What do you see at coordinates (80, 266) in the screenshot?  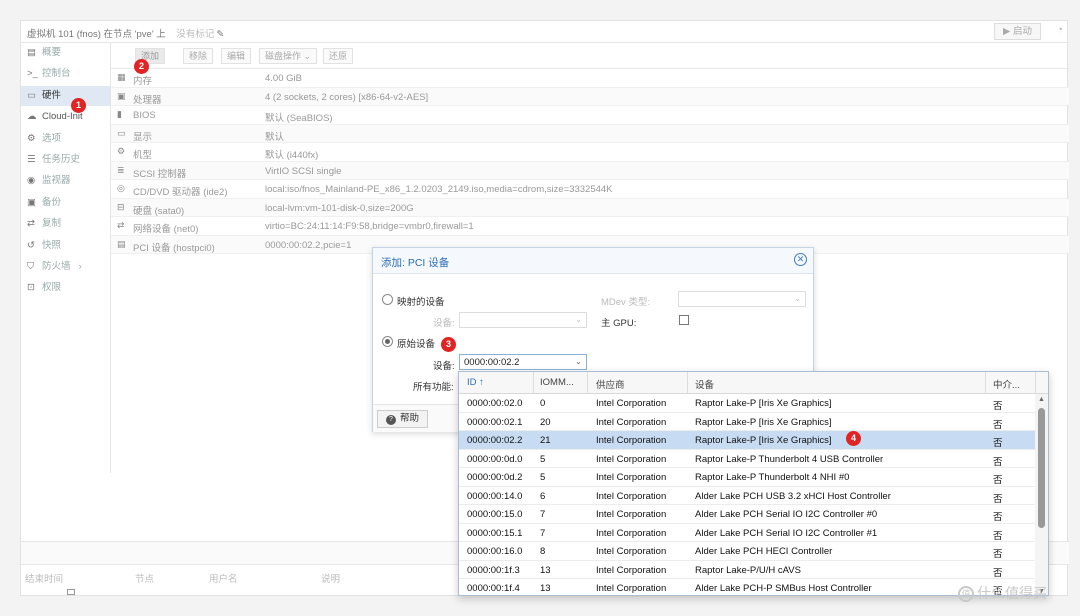 I see `chevron-right-icon: ›` at bounding box center [80, 266].